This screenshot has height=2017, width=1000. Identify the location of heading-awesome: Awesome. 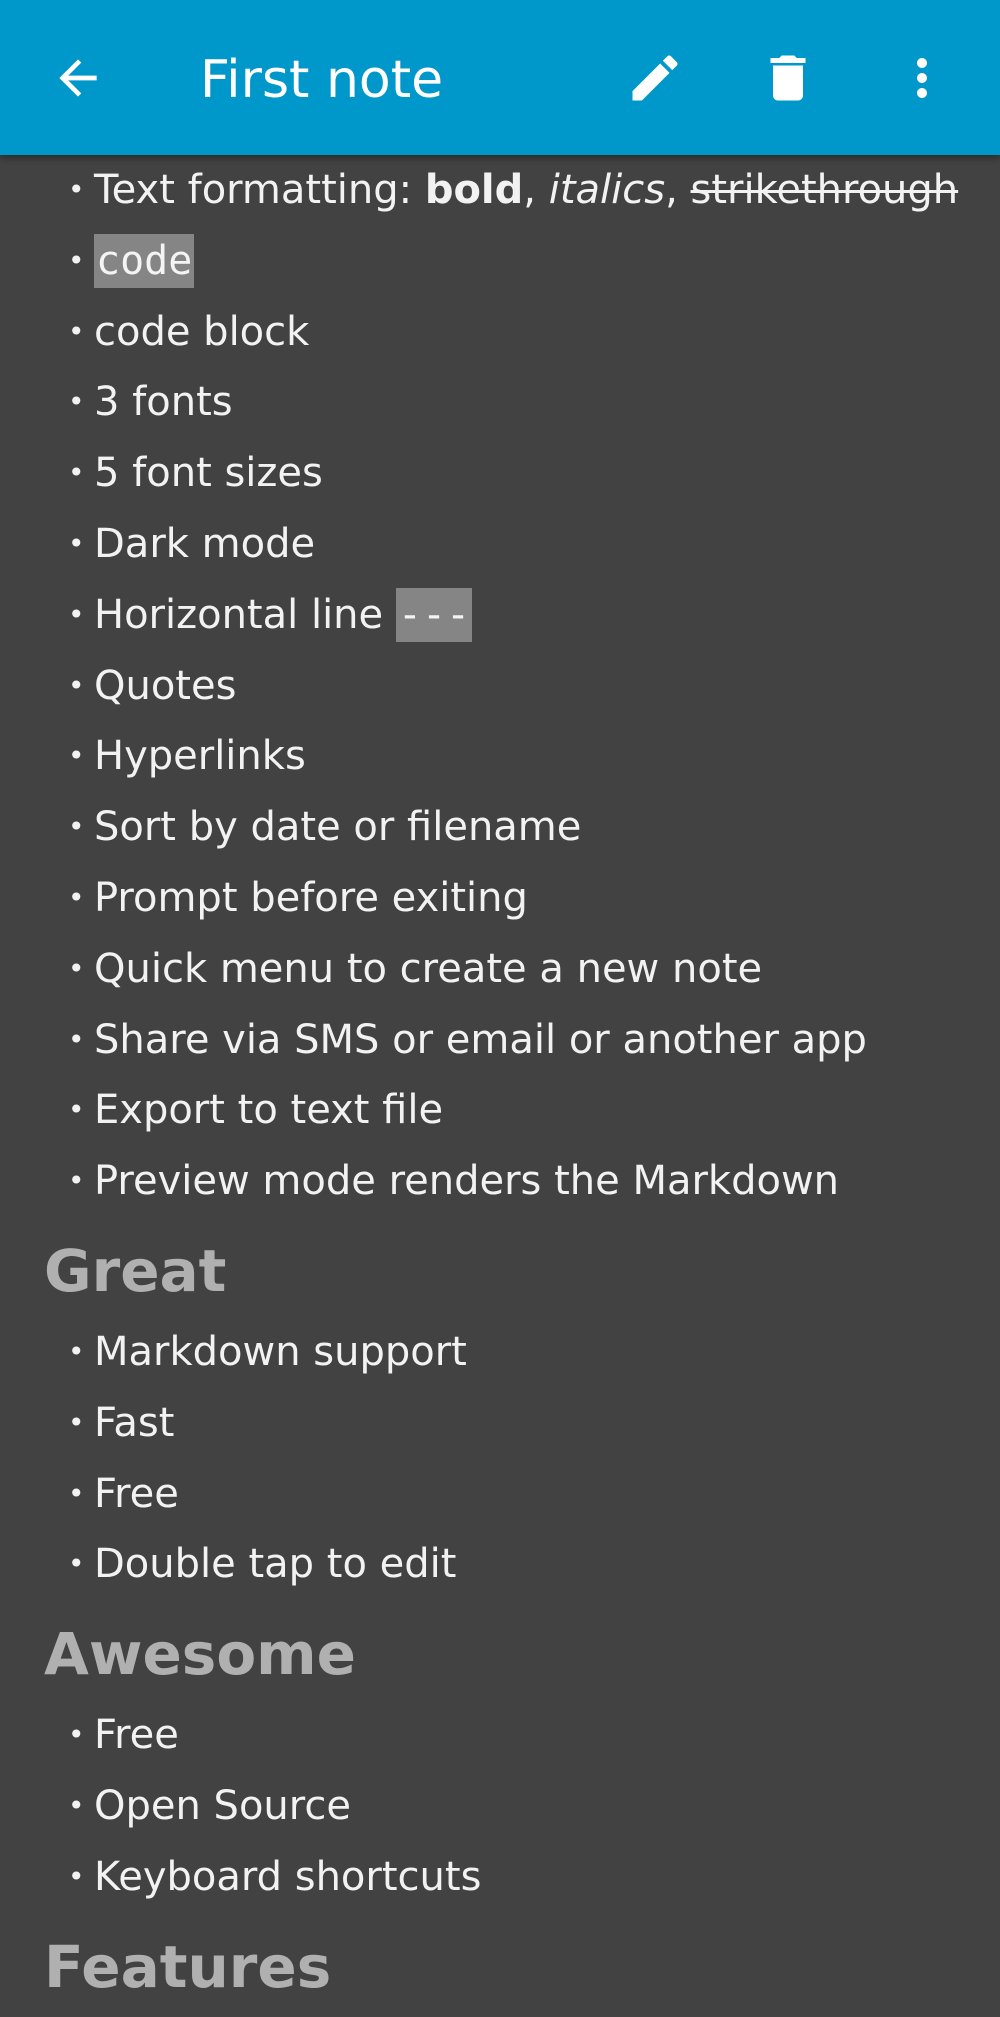
(200, 1654).